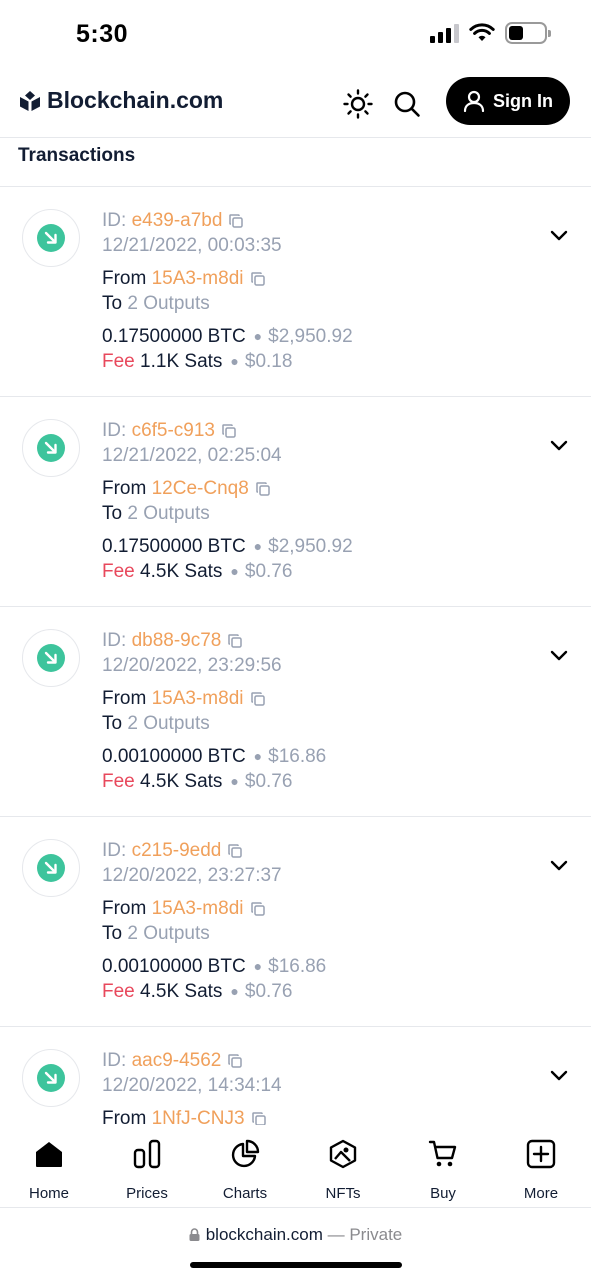  Describe the element at coordinates (198, 1115) in the screenshot. I see `from-address-link: 1NfJ-CNJ3` at that location.